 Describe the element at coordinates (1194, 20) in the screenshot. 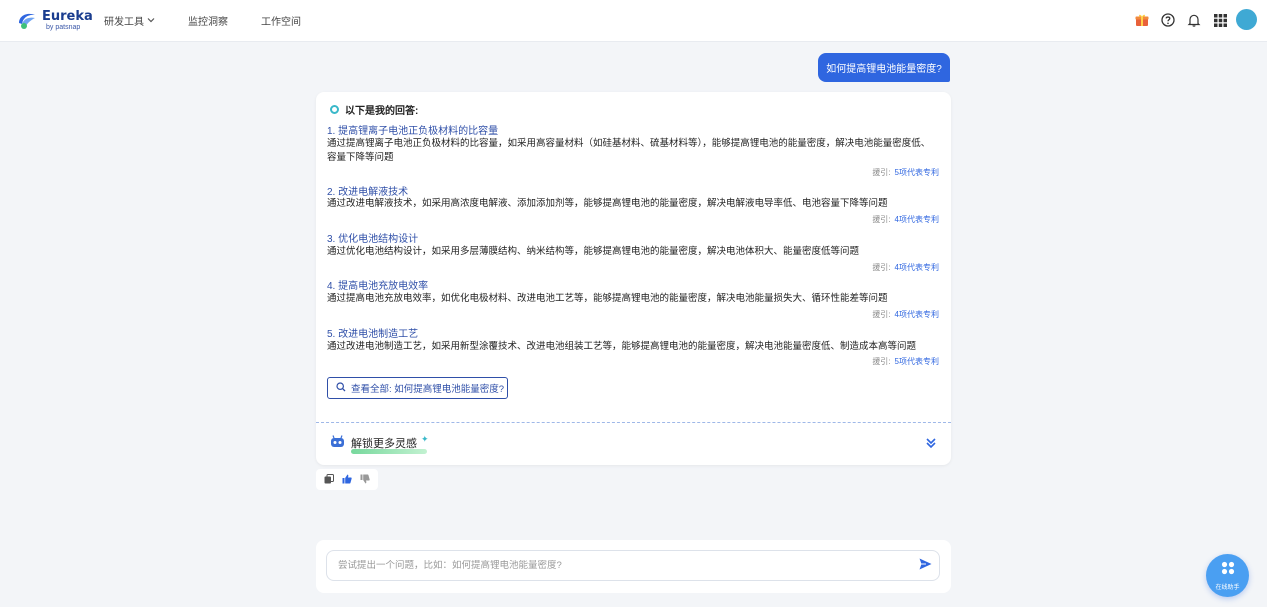

I see `bell-icon` at that location.